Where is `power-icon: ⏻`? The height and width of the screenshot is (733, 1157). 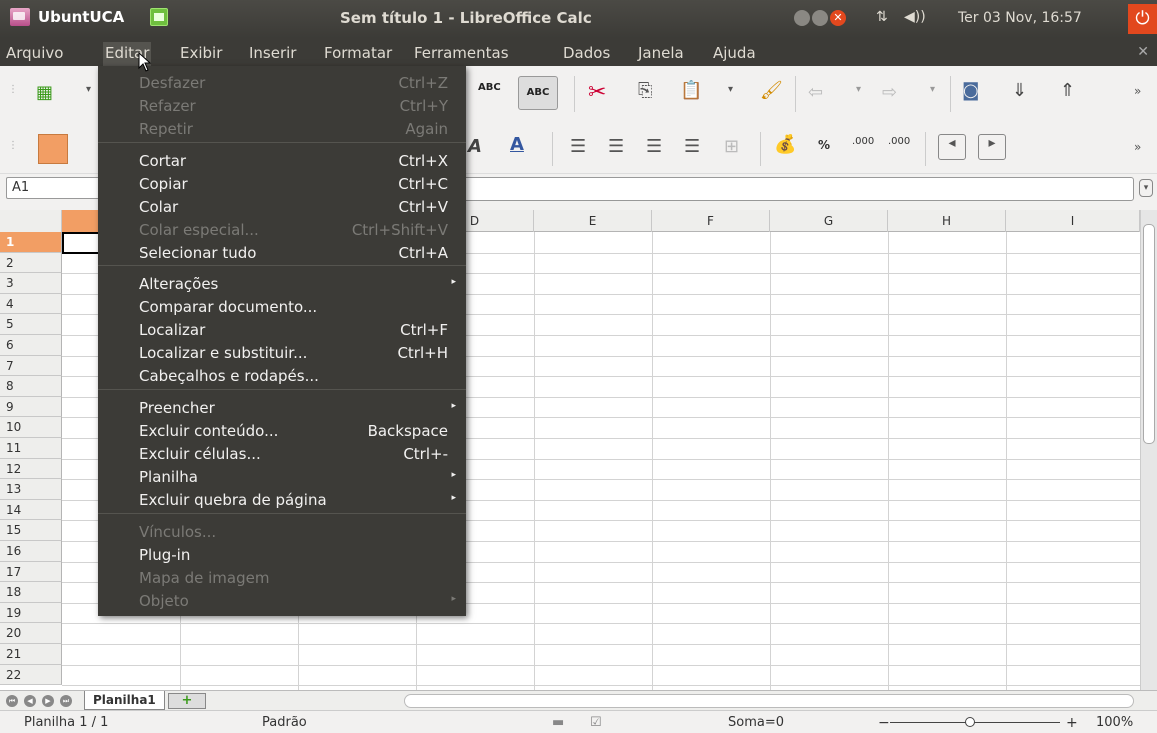 power-icon: ⏻ is located at coordinates (1142, 19).